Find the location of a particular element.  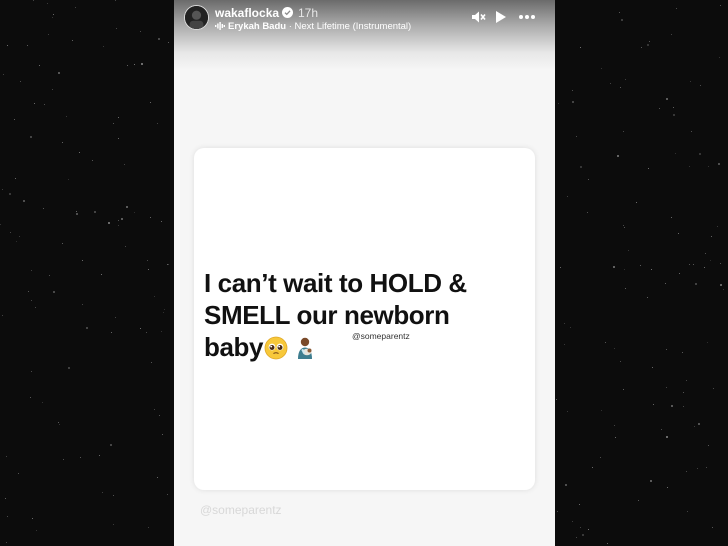

post-text-line-2: SMELL our newborn is located at coordinates (327, 315).